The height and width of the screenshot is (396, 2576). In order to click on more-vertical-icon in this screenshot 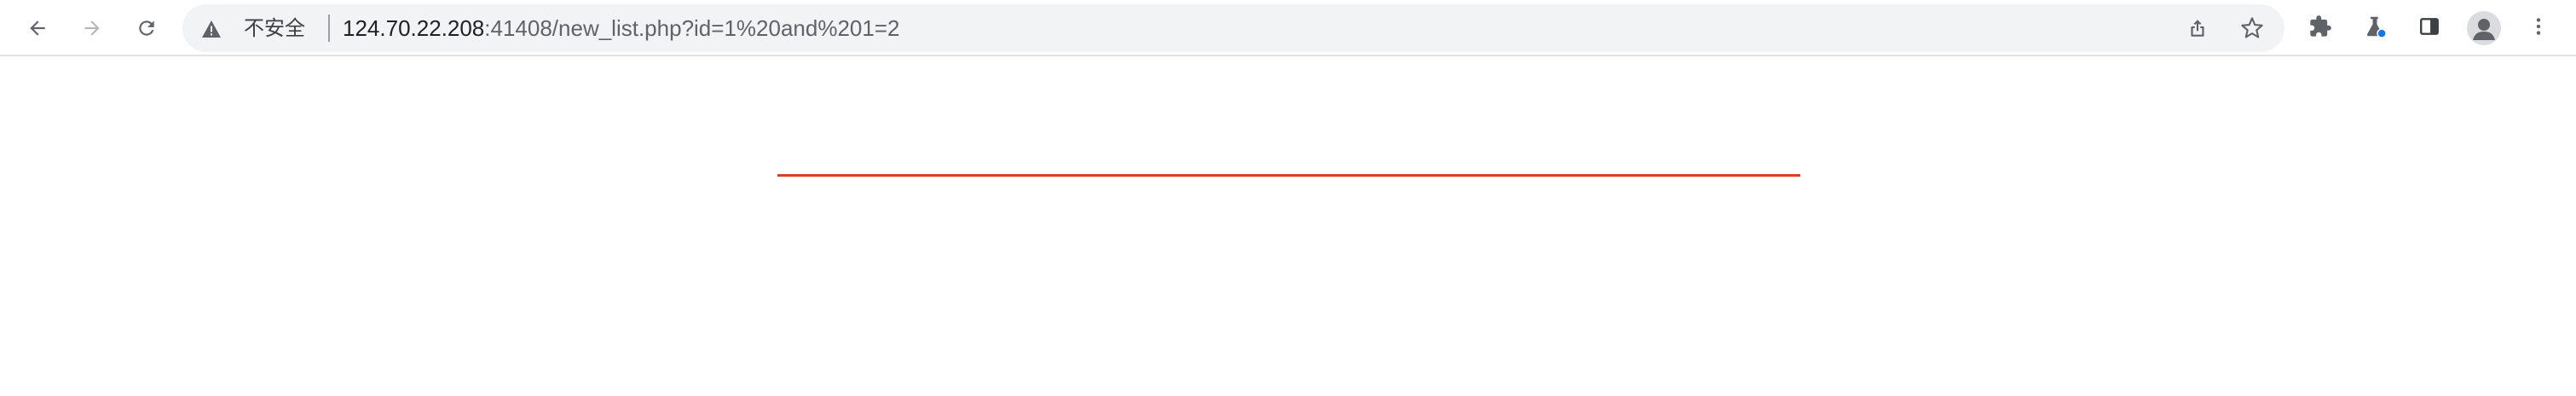, I will do `click(2538, 28)`.